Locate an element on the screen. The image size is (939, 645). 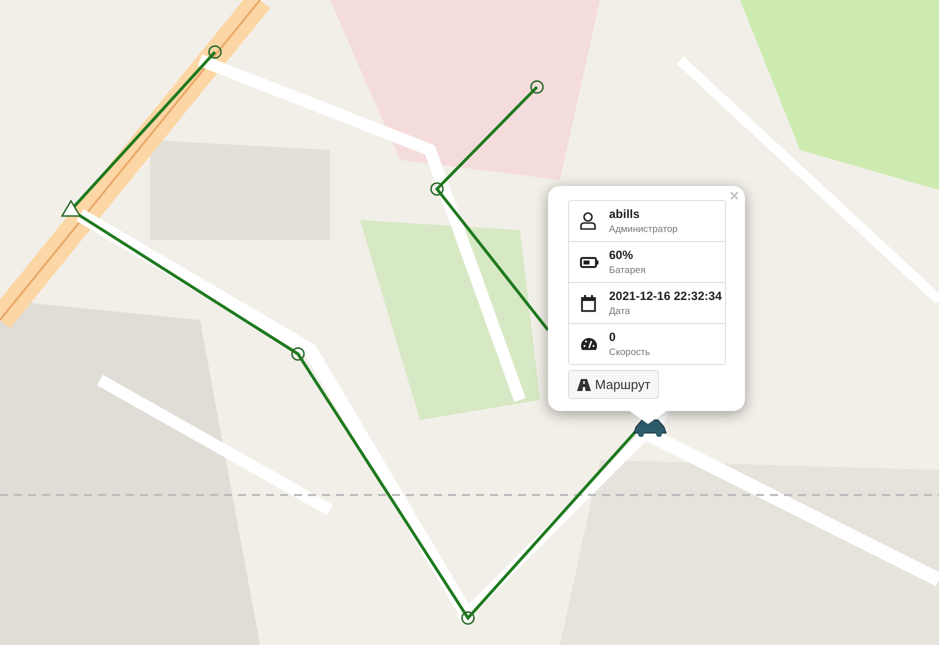
car-icon is located at coordinates (650, 428).